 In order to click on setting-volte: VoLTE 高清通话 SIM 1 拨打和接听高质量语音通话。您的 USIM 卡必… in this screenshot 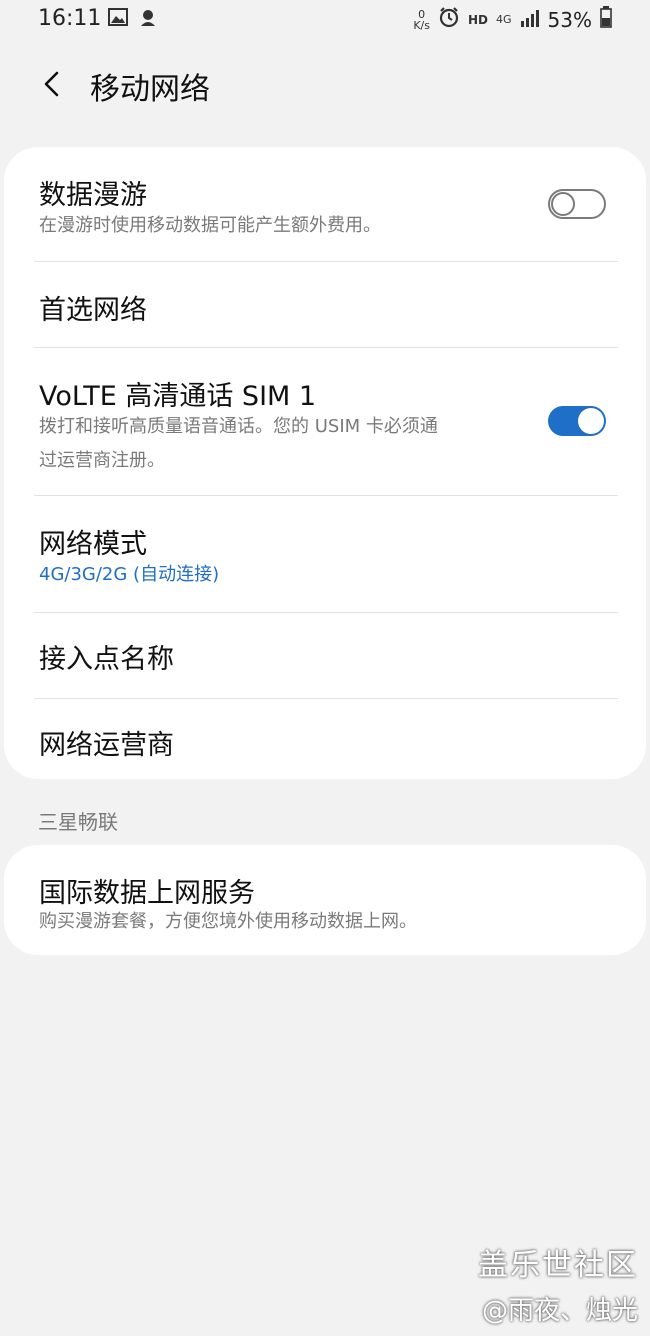, I will do `click(325, 422)`.